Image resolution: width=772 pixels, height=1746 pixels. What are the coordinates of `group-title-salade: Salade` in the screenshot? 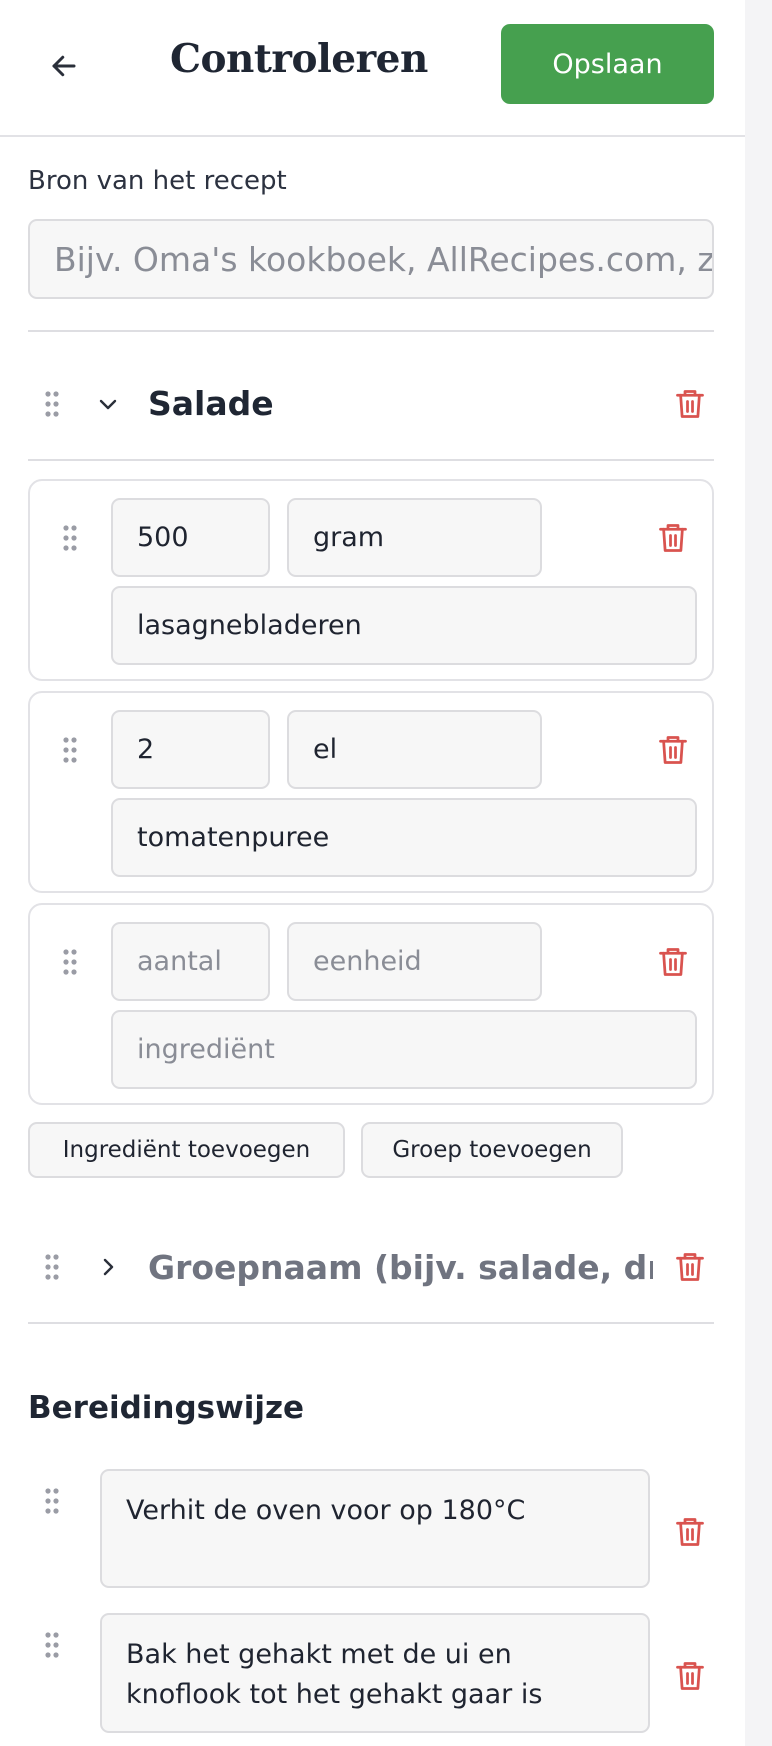 It's located at (211, 403).